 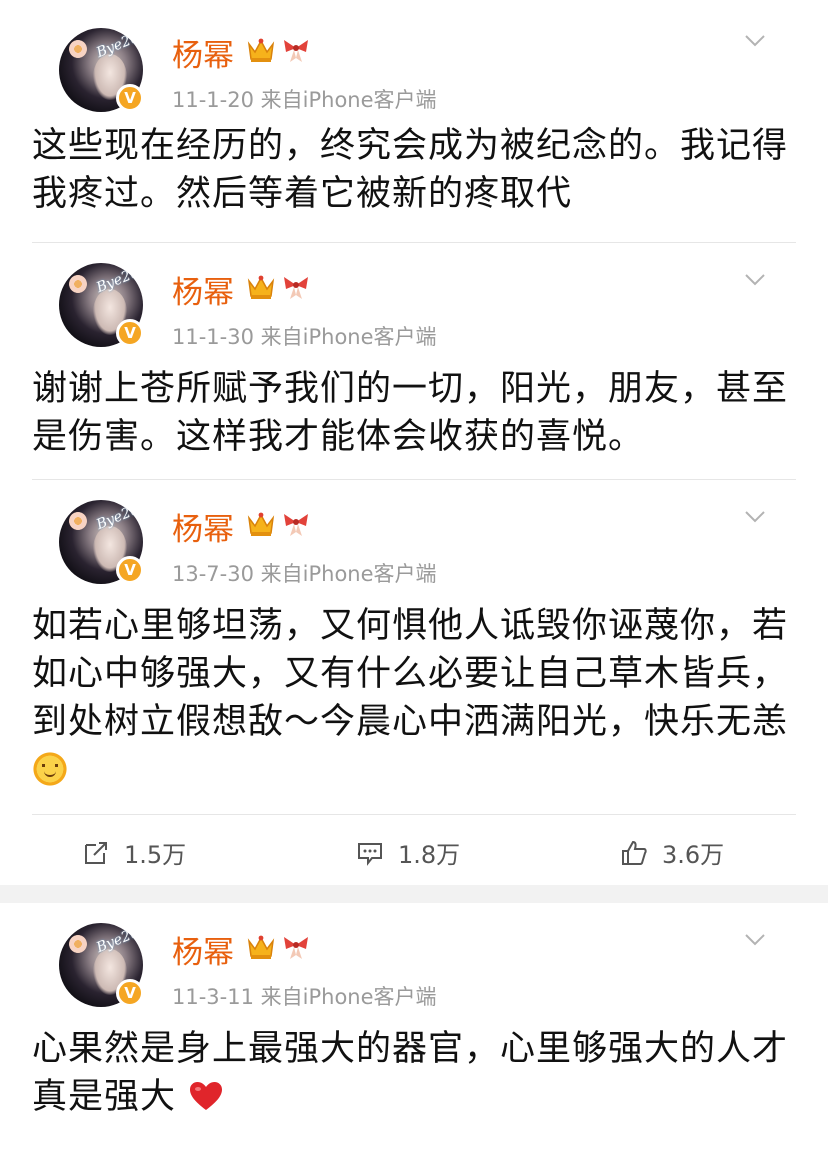 I want to click on post-header: Bye2020 V 杨幂 11-1-30 来自iPhone客户端, so click(x=414, y=298).